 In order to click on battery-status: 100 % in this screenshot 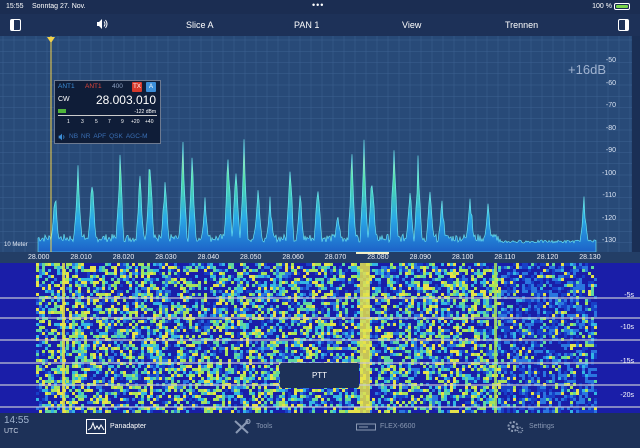, I will do `click(611, 6)`.